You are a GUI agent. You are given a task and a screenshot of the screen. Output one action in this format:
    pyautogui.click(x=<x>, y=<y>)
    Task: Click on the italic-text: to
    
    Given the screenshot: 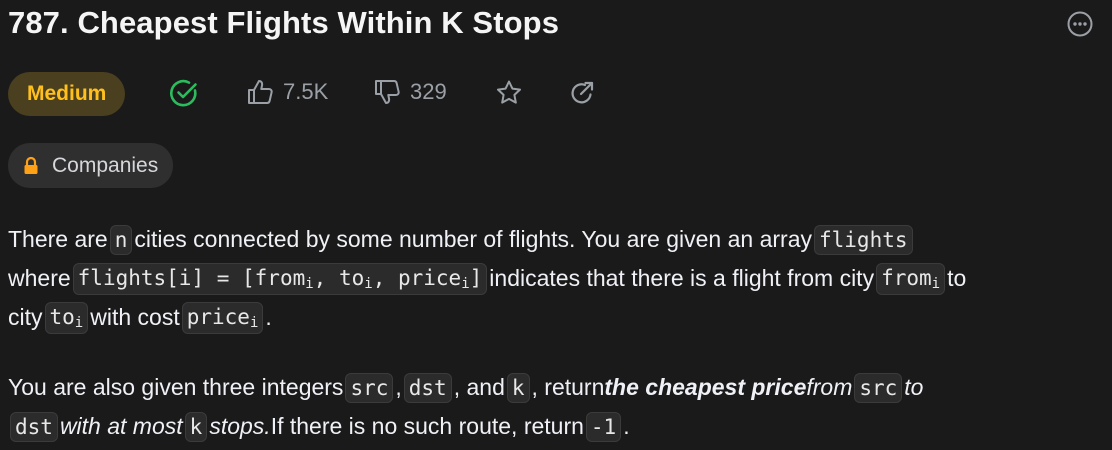 What is the action you would take?
    pyautogui.click(x=914, y=387)
    